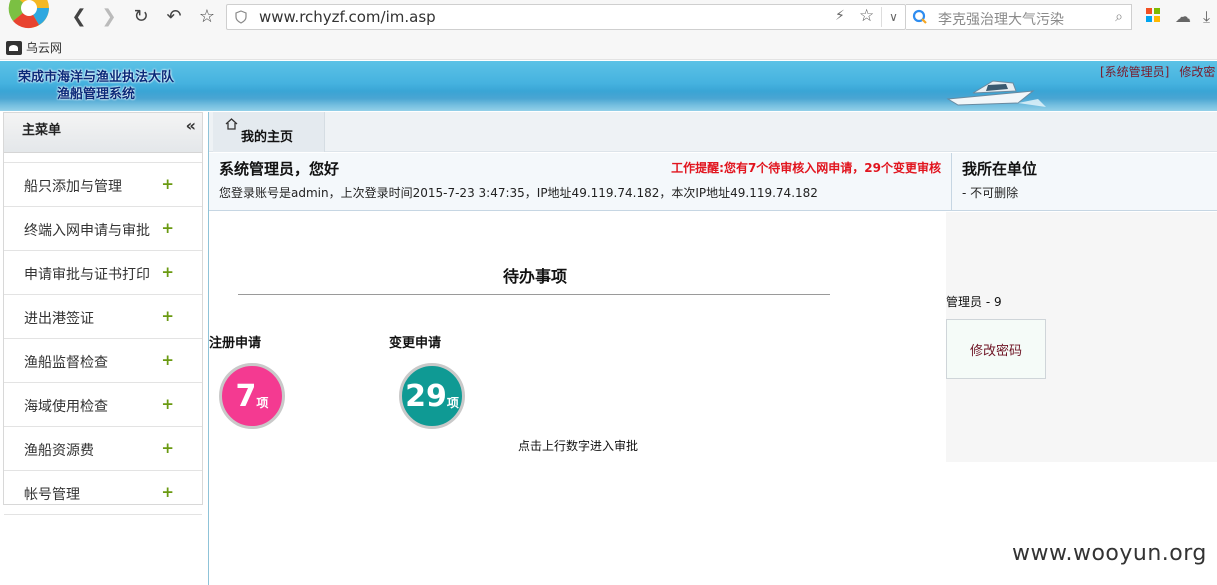 The width and height of the screenshot is (1217, 585). I want to click on shield-icon, so click(241, 17).